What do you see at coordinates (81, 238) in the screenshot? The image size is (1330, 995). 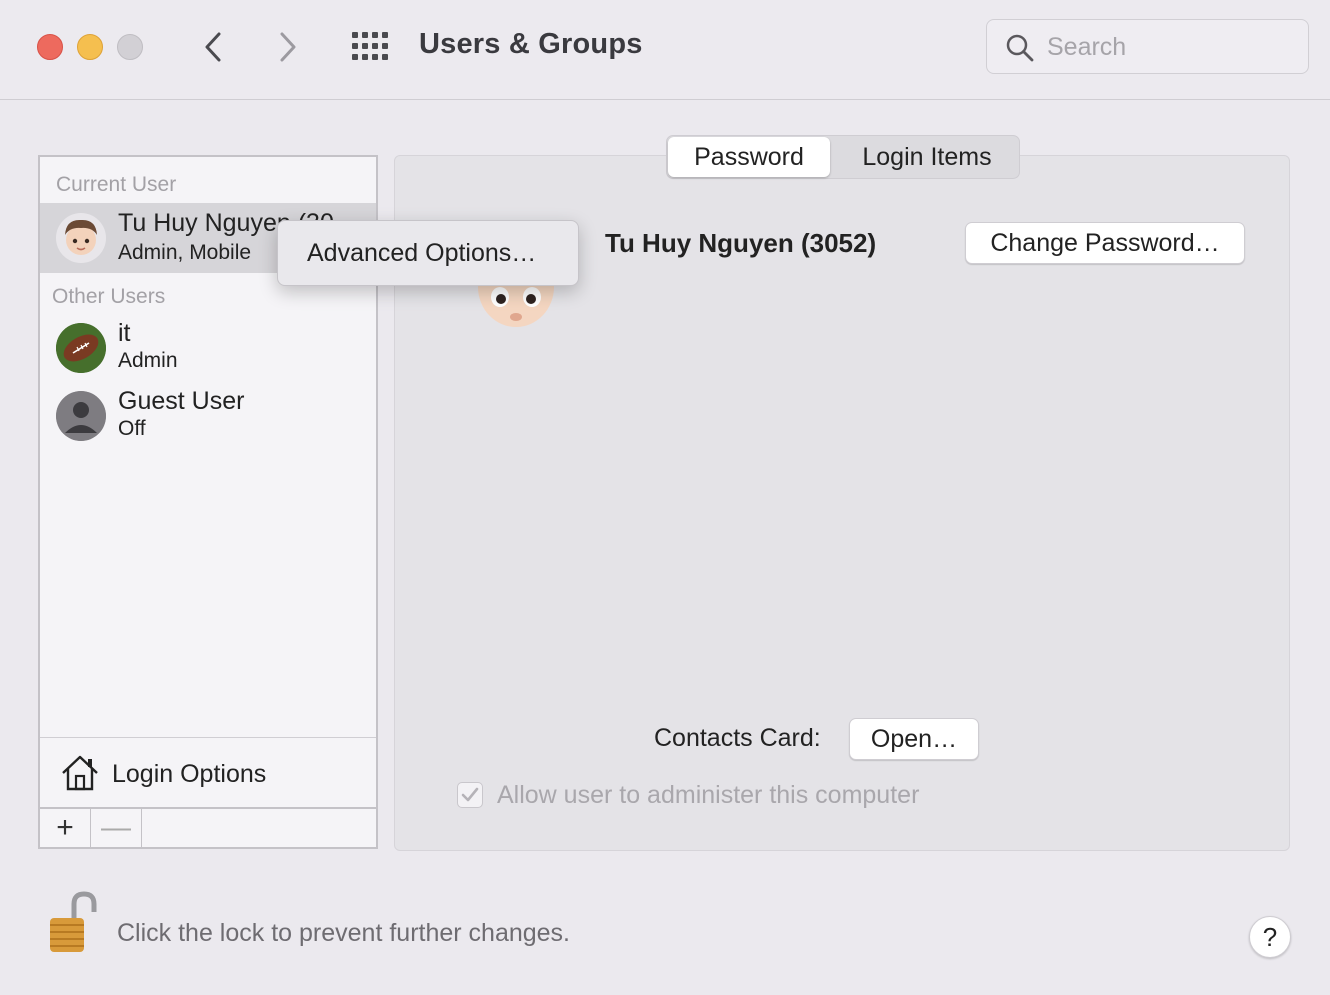 I see `memoji-avatar` at bounding box center [81, 238].